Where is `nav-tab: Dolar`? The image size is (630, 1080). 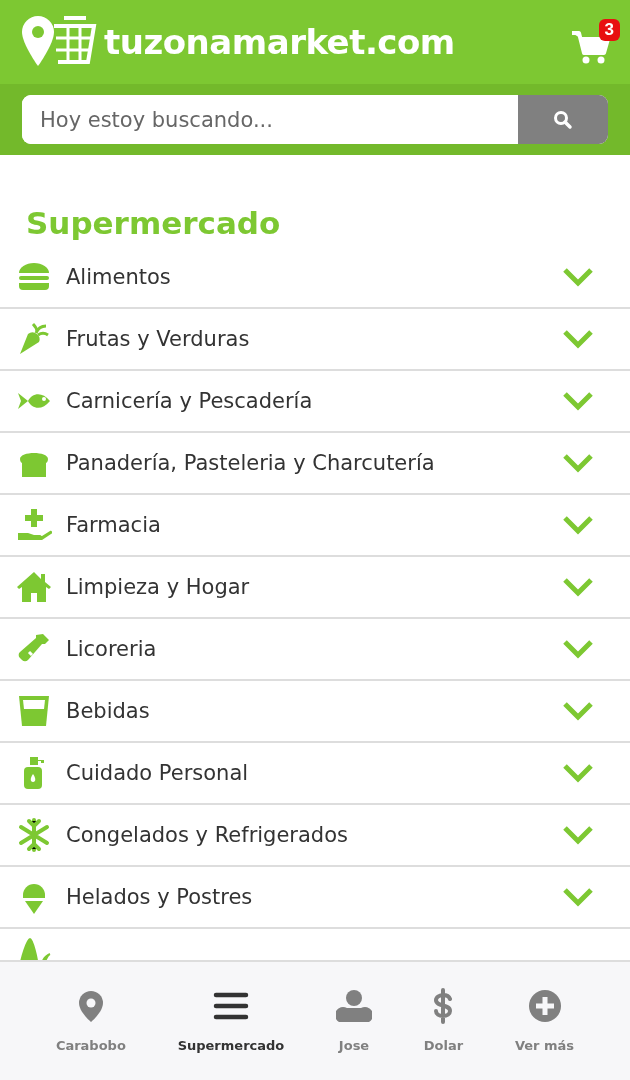 nav-tab: Dolar is located at coordinates (443, 1021).